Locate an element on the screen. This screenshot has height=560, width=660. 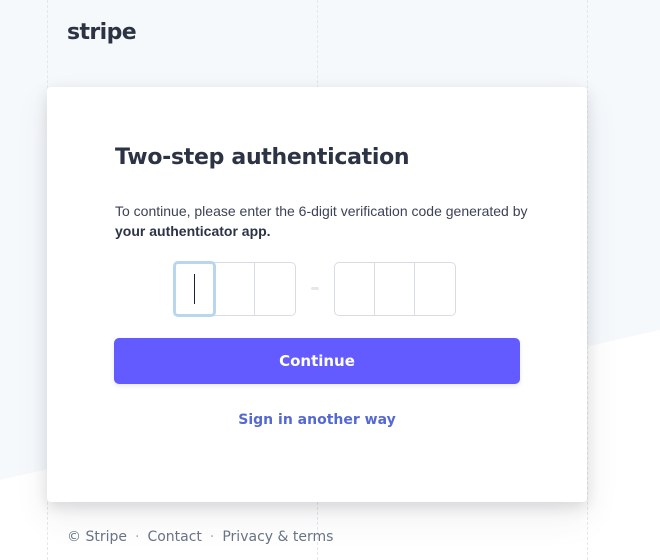
contact-link: Contact is located at coordinates (174, 537).